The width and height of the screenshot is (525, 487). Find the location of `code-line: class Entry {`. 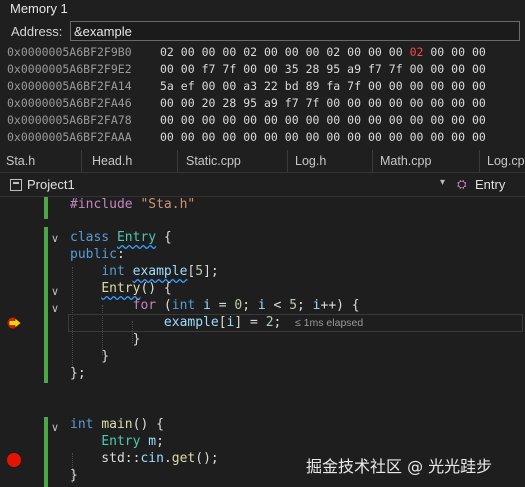

code-line: class Entry { is located at coordinates (121, 237).